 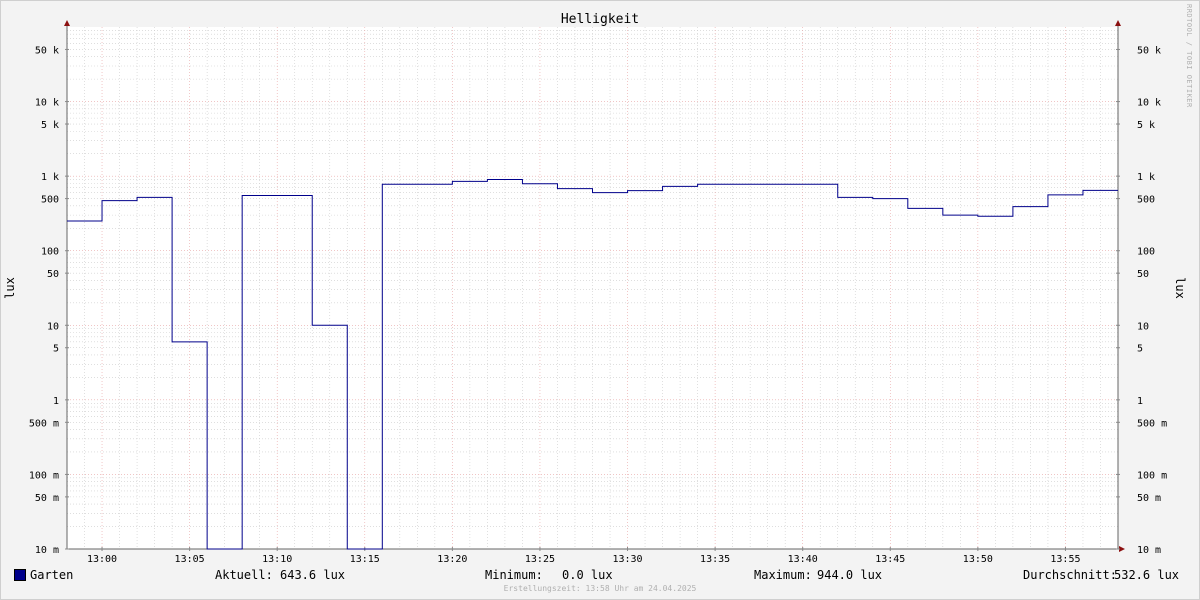 What do you see at coordinates (1146, 200) in the screenshot?
I see `y-tick-label-right: 500` at bounding box center [1146, 200].